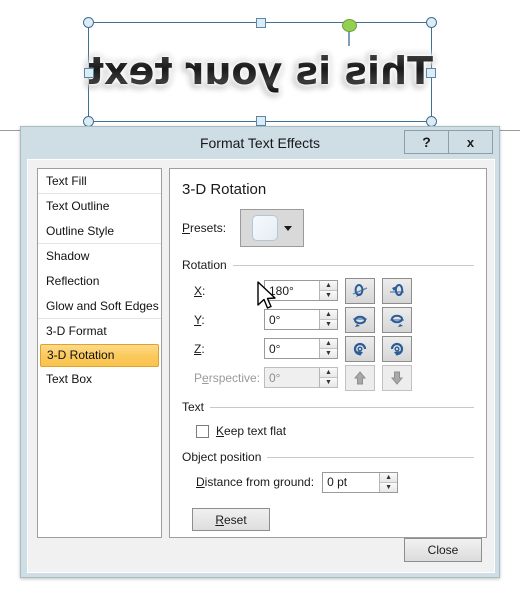 This screenshot has height=593, width=520. What do you see at coordinates (328, 315) in the screenshot?
I see `y-spin-up-icon: ▲` at bounding box center [328, 315].